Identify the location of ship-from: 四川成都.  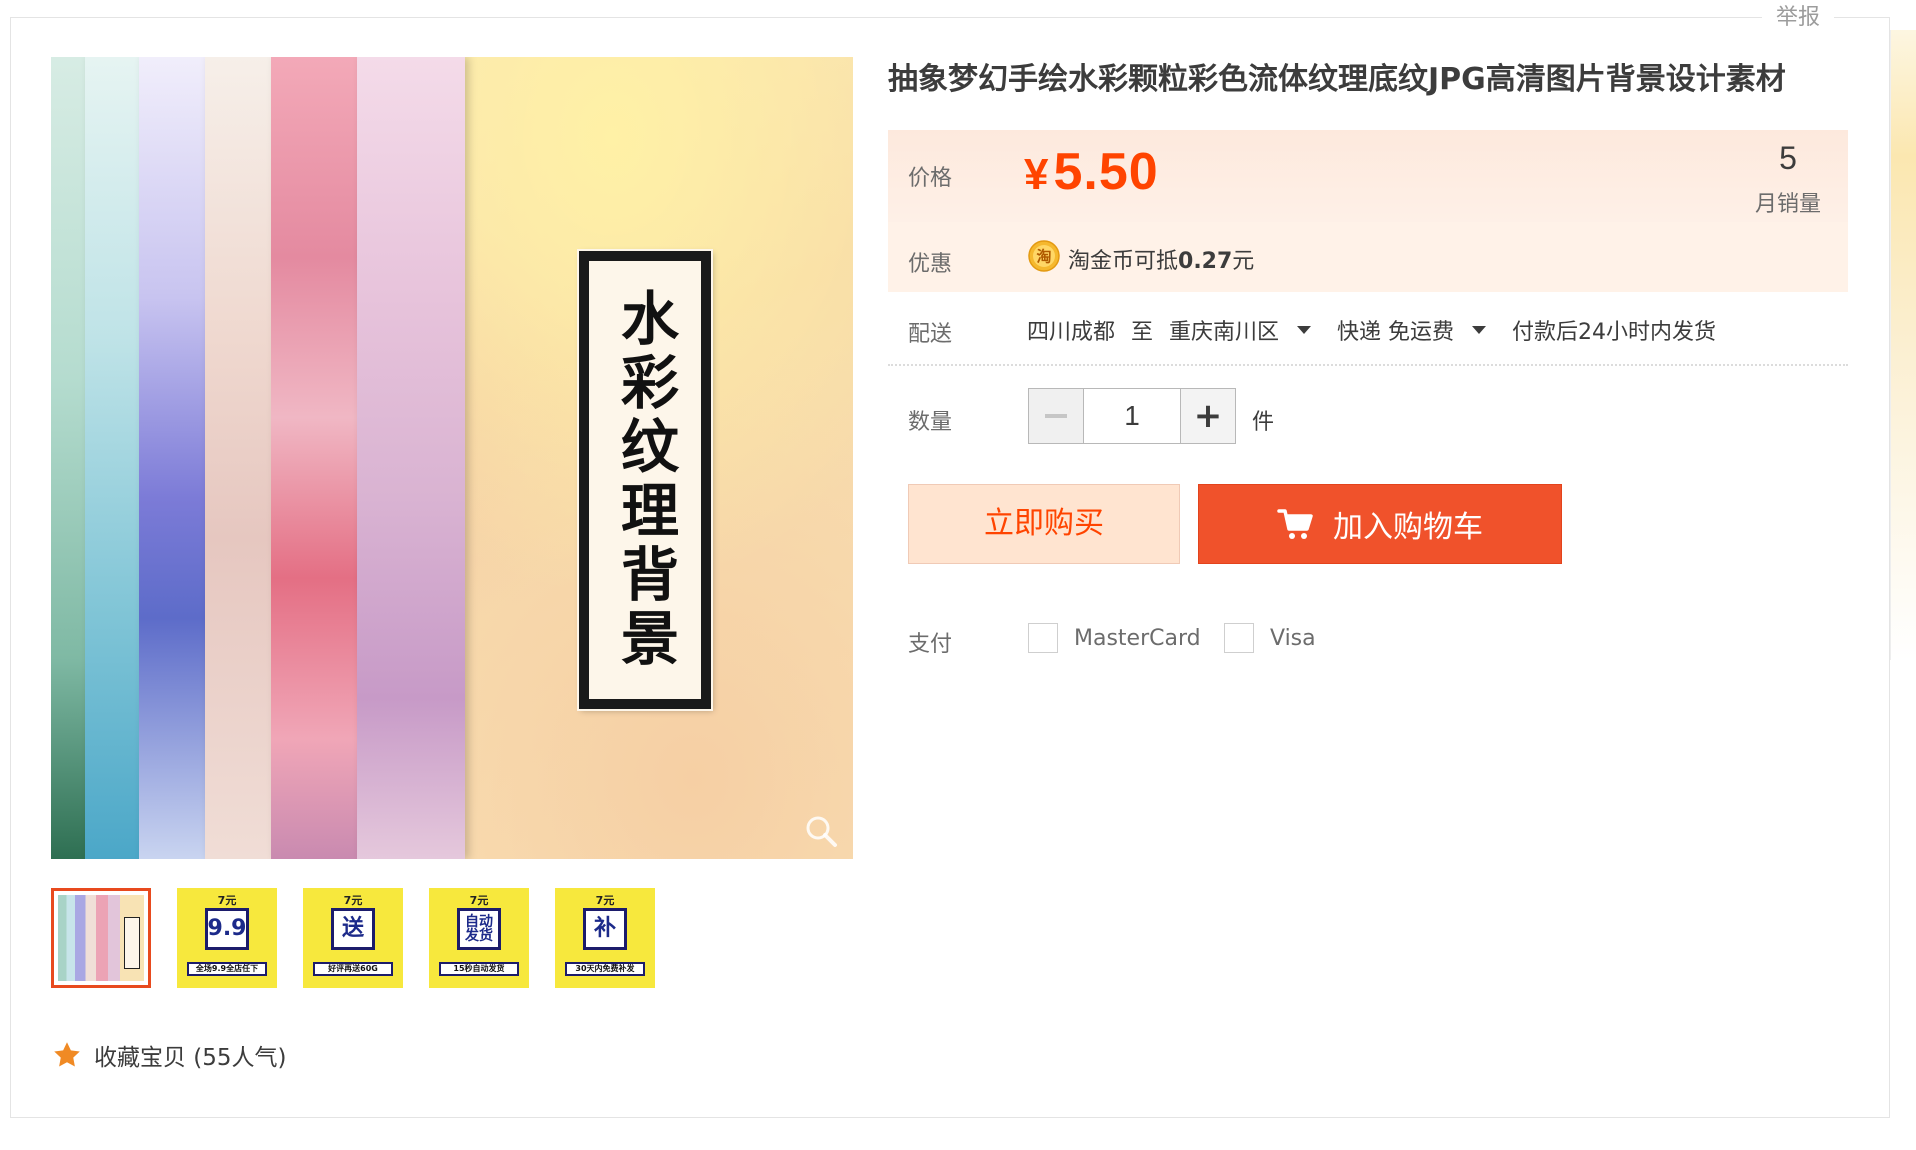
(1071, 332).